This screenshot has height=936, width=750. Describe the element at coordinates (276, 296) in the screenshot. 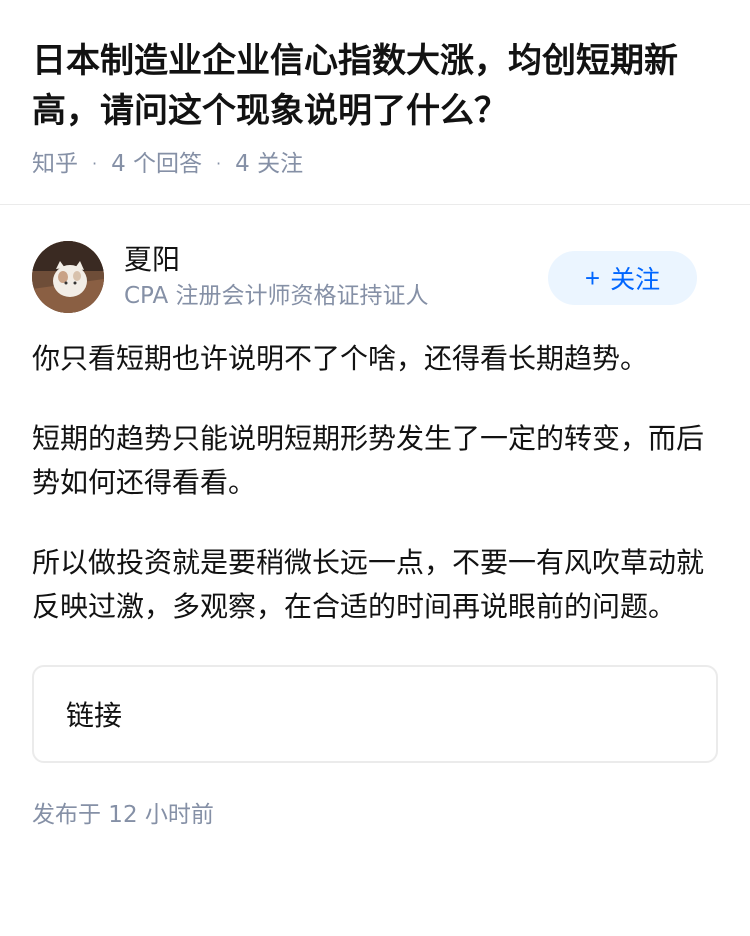

I see `author-headline: CPA 注册会计师资格证持证人` at that location.